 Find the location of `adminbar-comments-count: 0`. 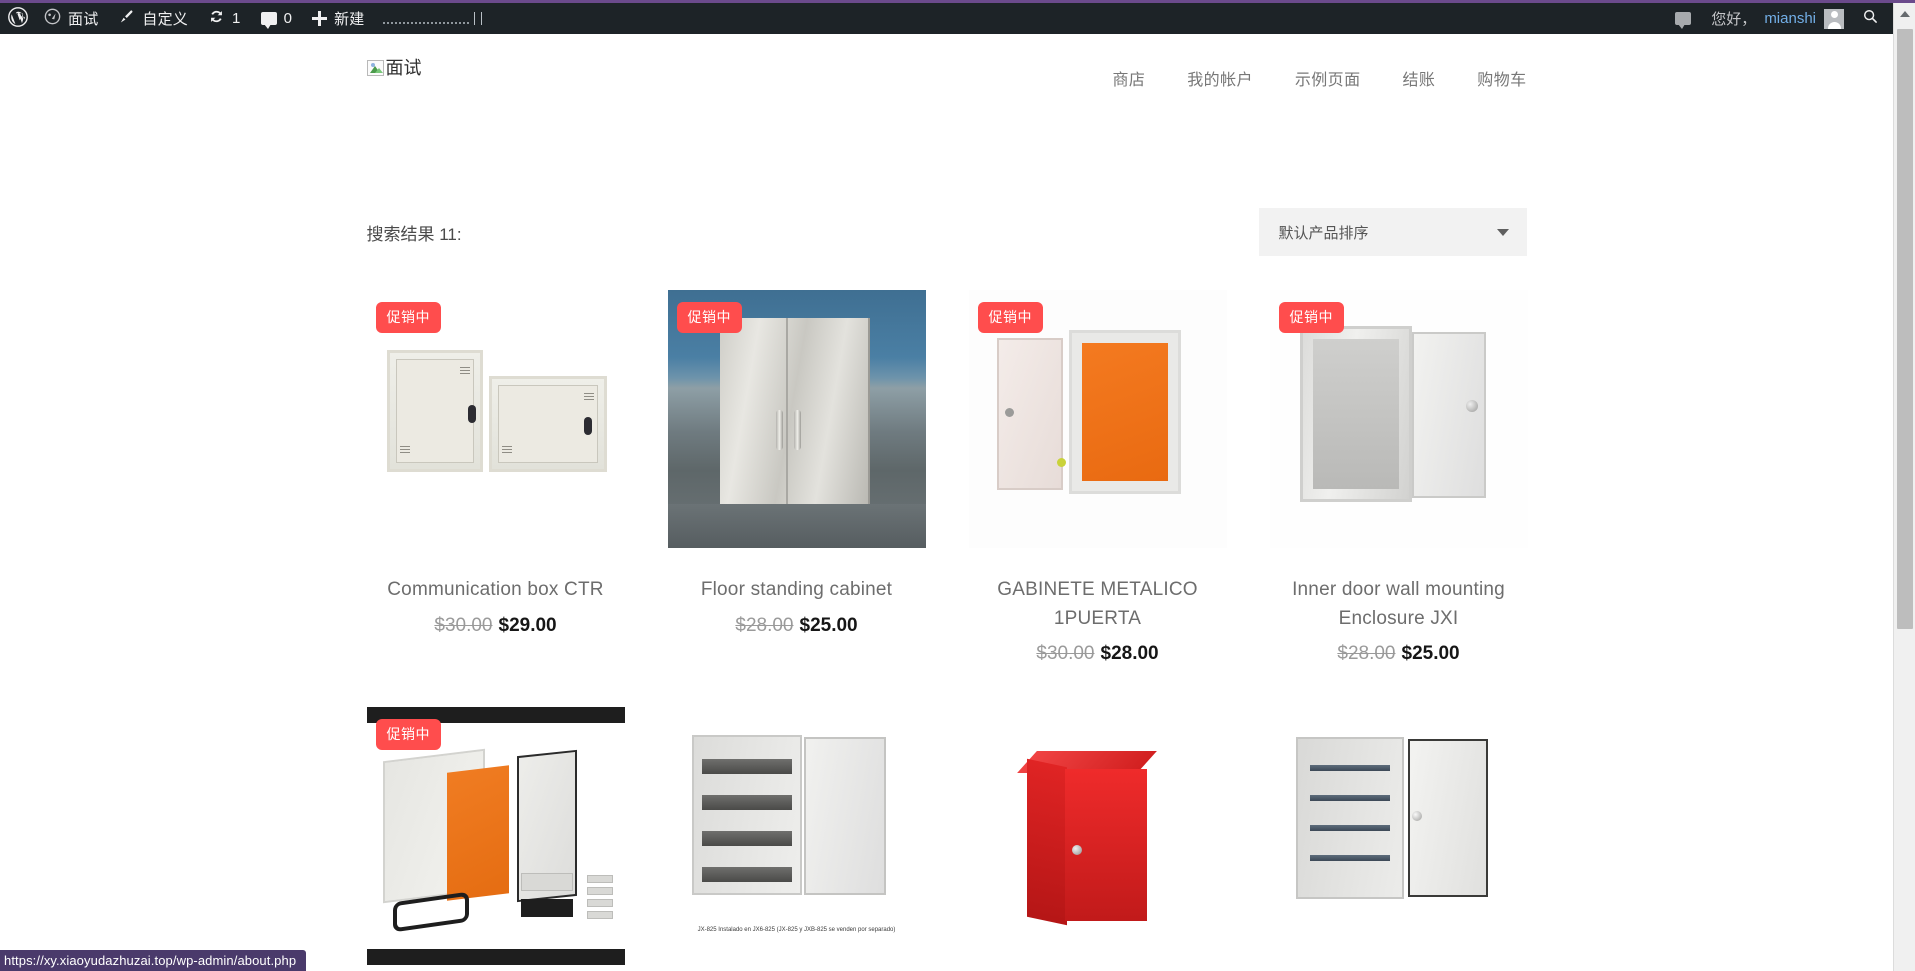

adminbar-comments-count: 0 is located at coordinates (288, 18).